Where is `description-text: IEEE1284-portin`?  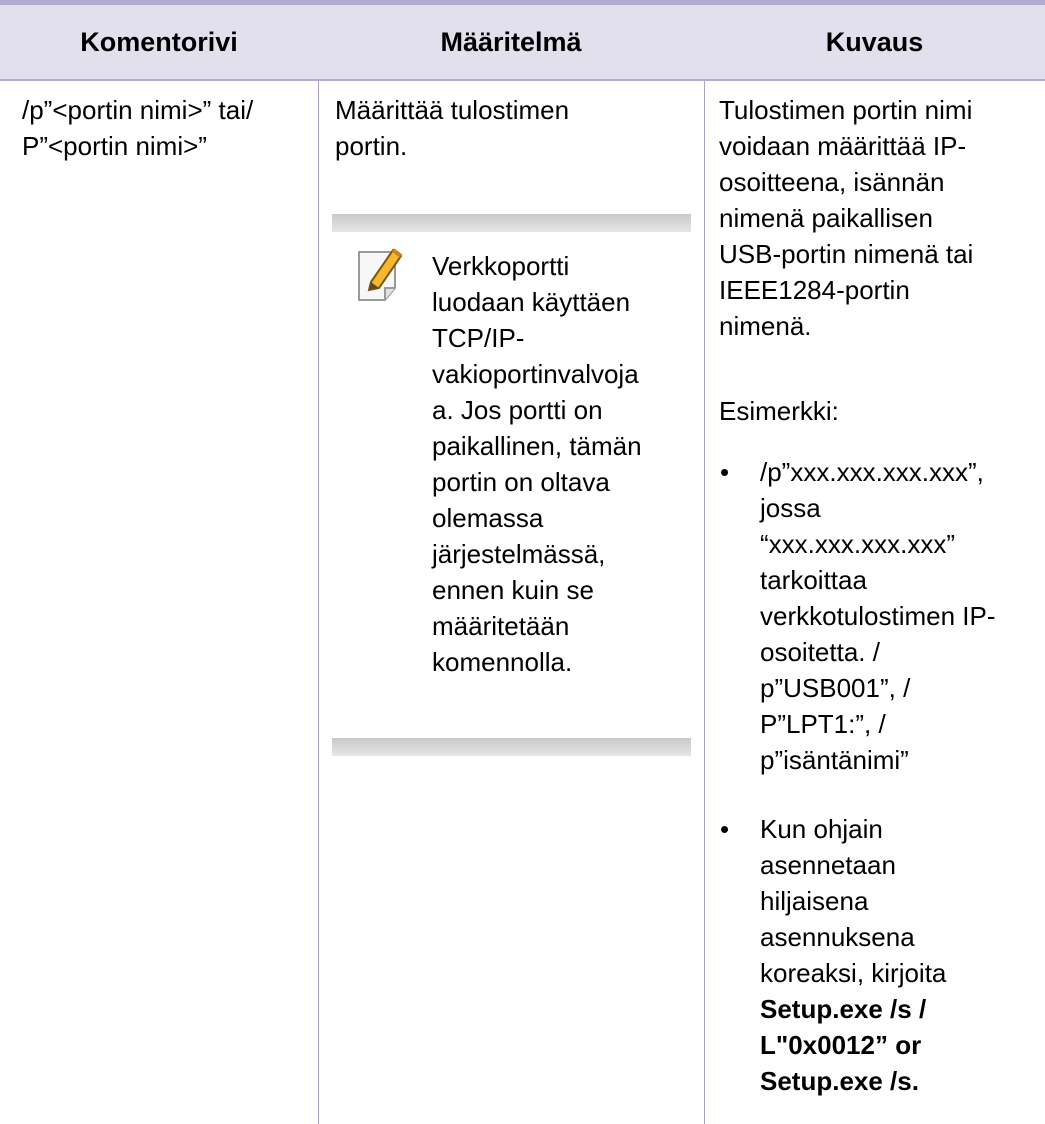 description-text: IEEE1284-portin is located at coordinates (814, 290).